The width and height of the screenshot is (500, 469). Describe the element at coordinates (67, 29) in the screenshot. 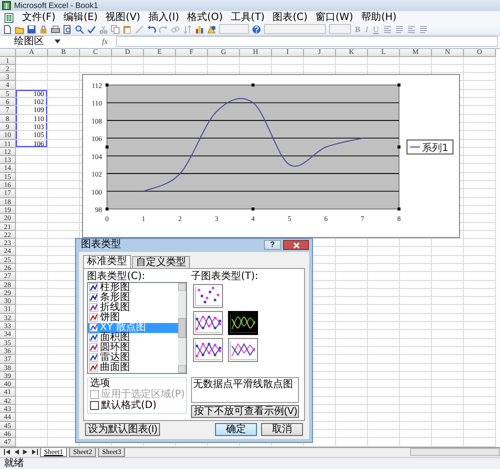

I see `preview-icon` at that location.